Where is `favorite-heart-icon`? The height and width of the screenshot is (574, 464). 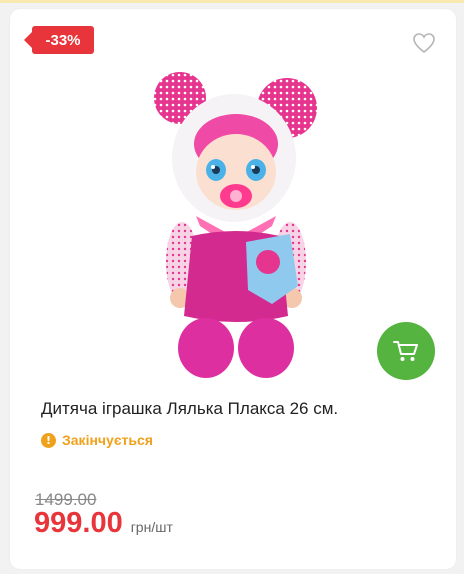
favorite-heart-icon is located at coordinates (424, 43).